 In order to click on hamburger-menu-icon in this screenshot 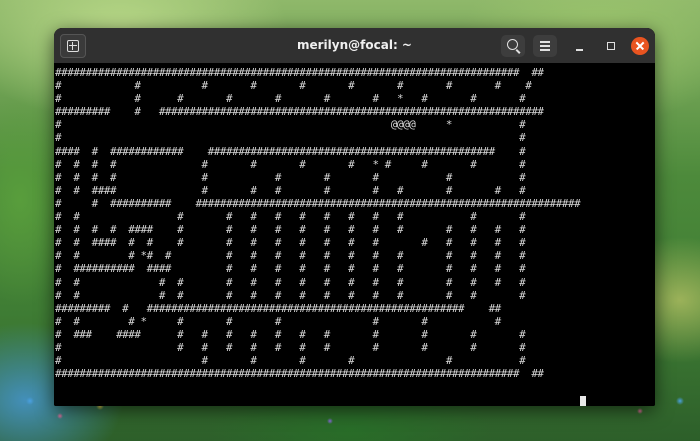, I will do `click(545, 46)`.